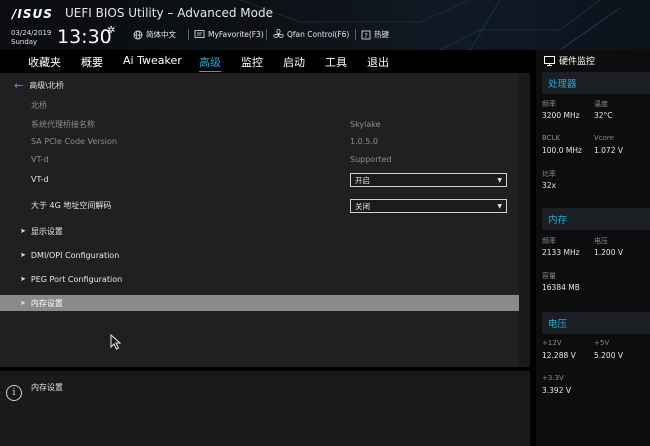  I want to click on settings-gear-icon: ✲, so click(111, 30).